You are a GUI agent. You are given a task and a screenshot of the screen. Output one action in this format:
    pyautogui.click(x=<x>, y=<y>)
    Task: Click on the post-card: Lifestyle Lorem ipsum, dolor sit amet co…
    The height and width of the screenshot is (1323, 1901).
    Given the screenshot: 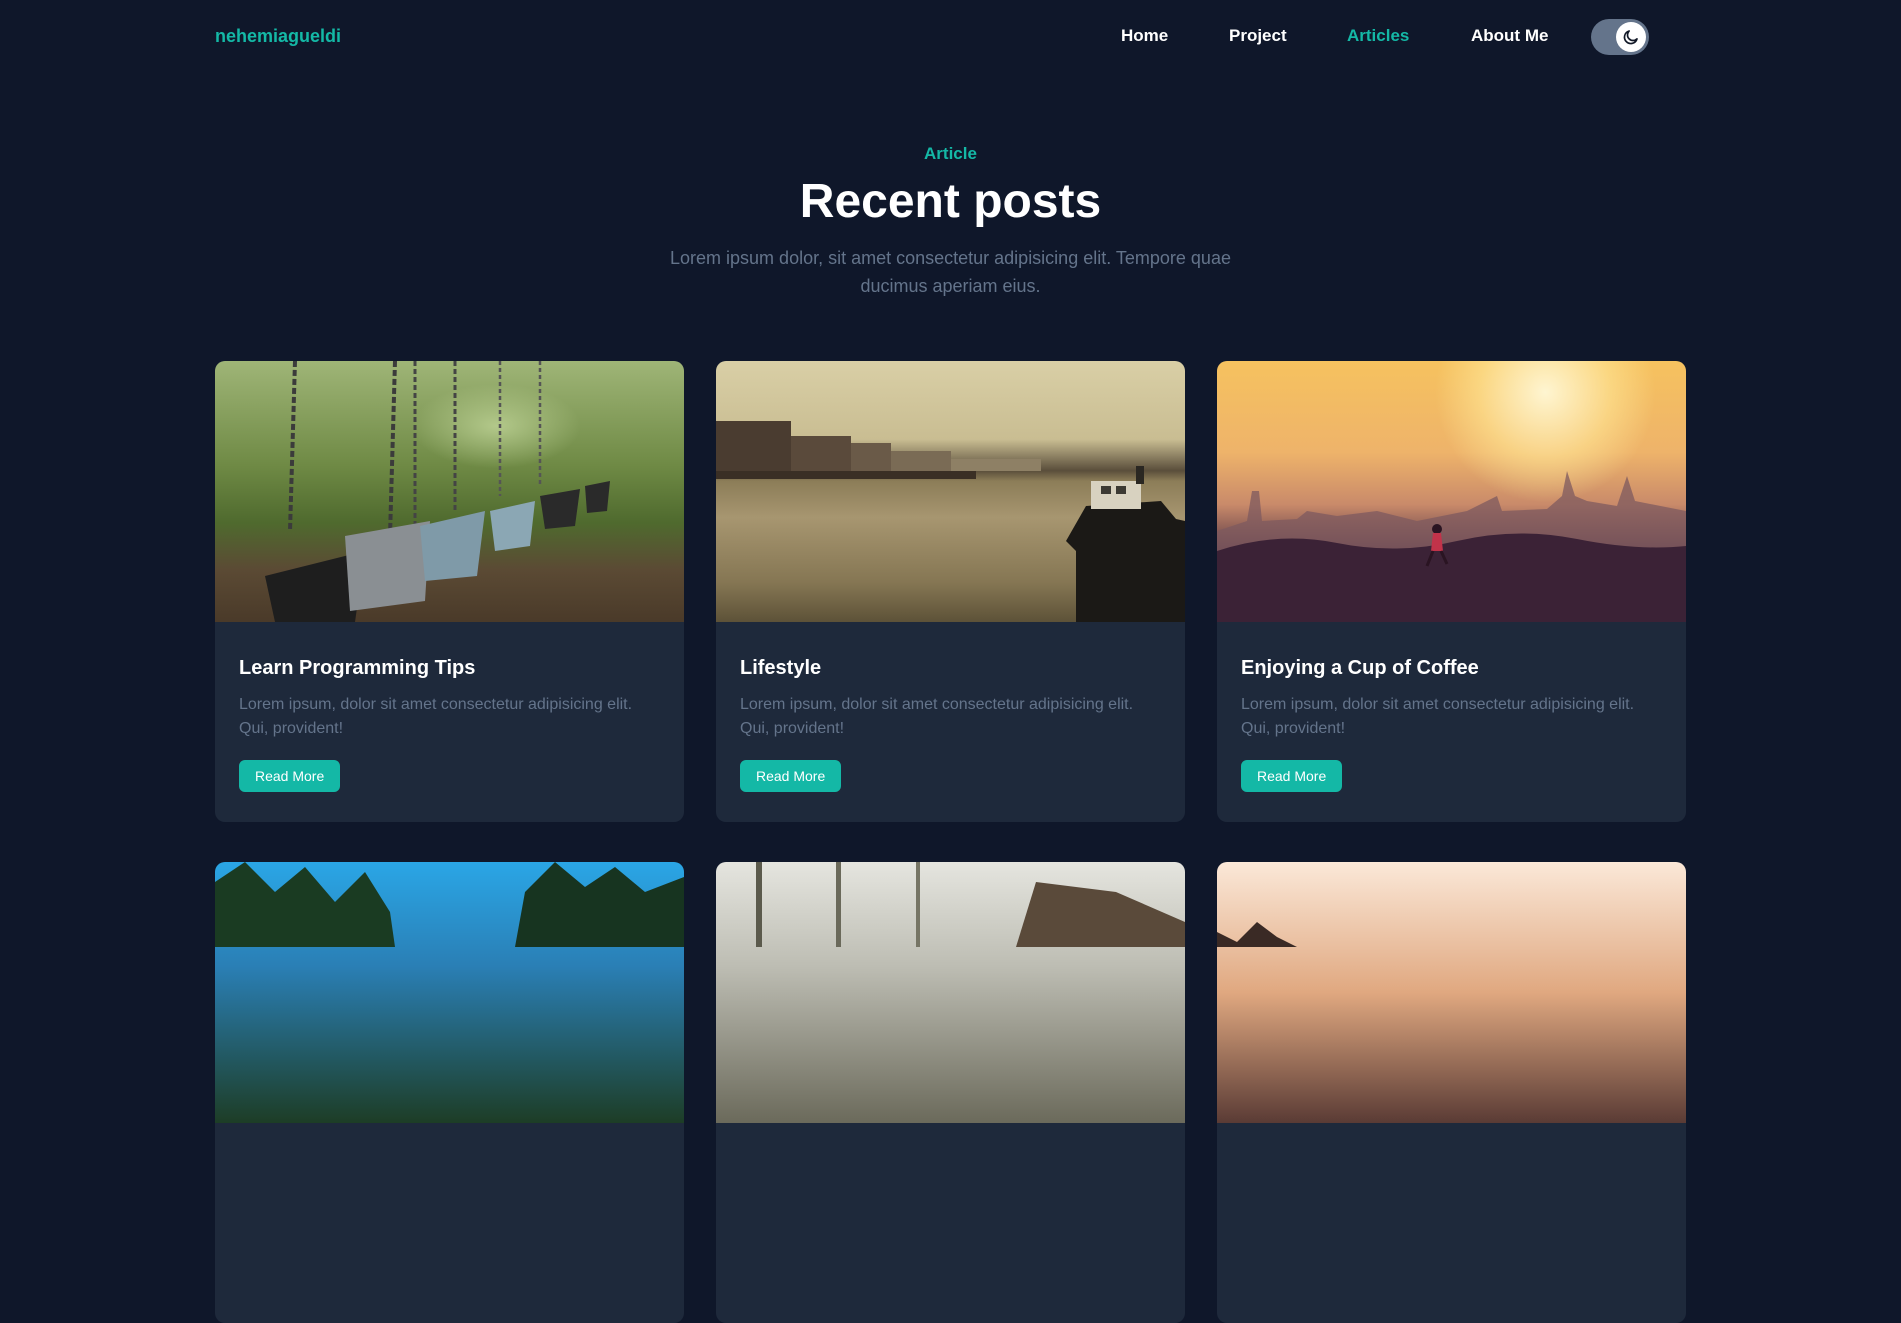 What is the action you would take?
    pyautogui.click(x=950, y=591)
    